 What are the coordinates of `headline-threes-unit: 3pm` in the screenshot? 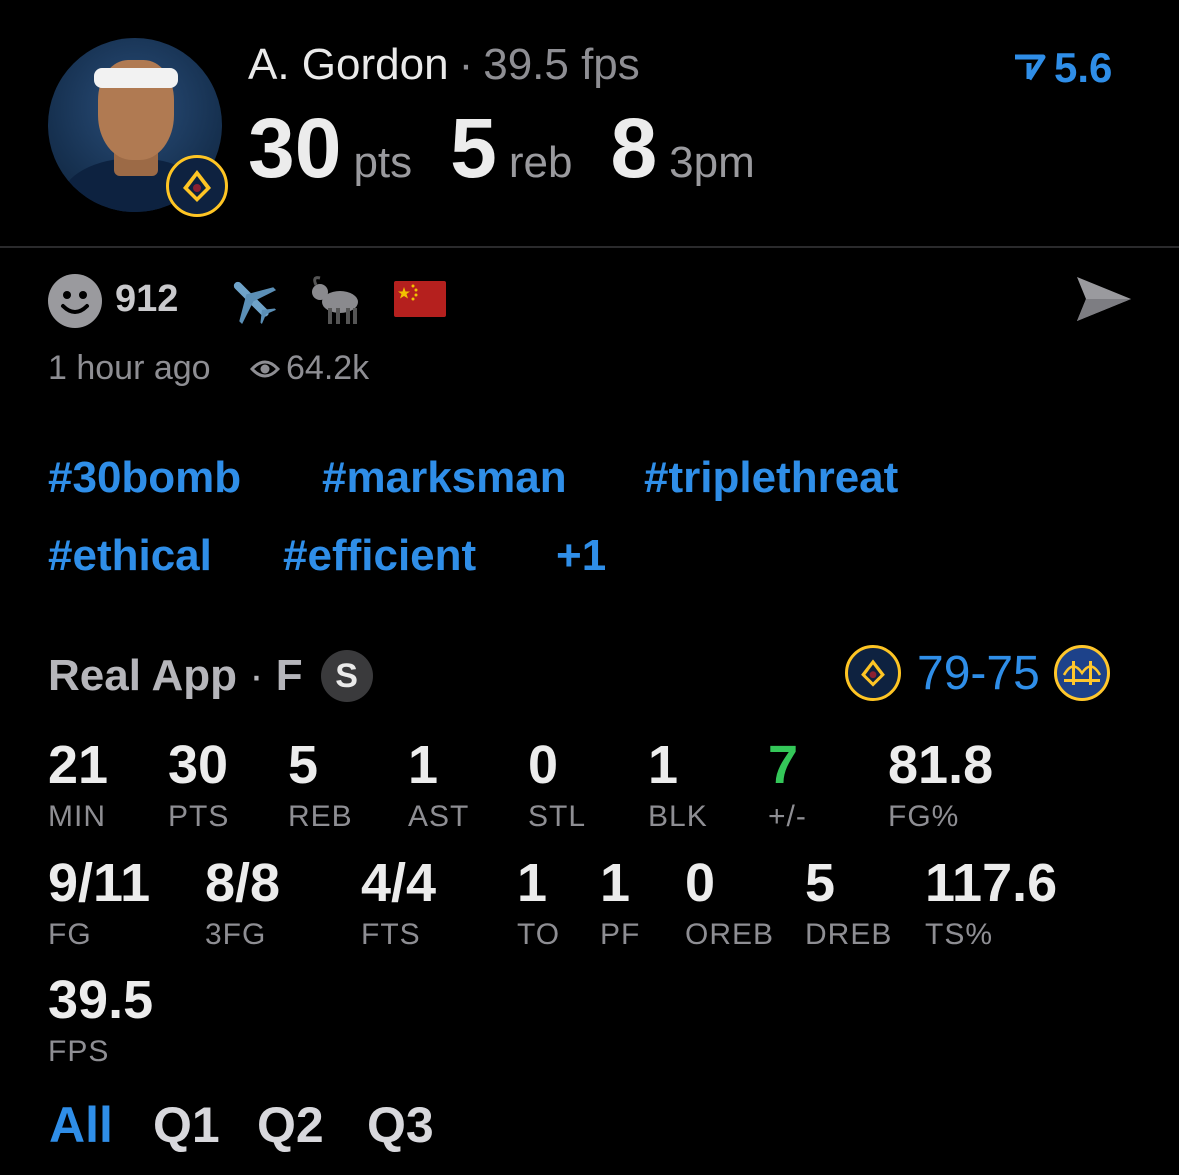 It's located at (712, 162).